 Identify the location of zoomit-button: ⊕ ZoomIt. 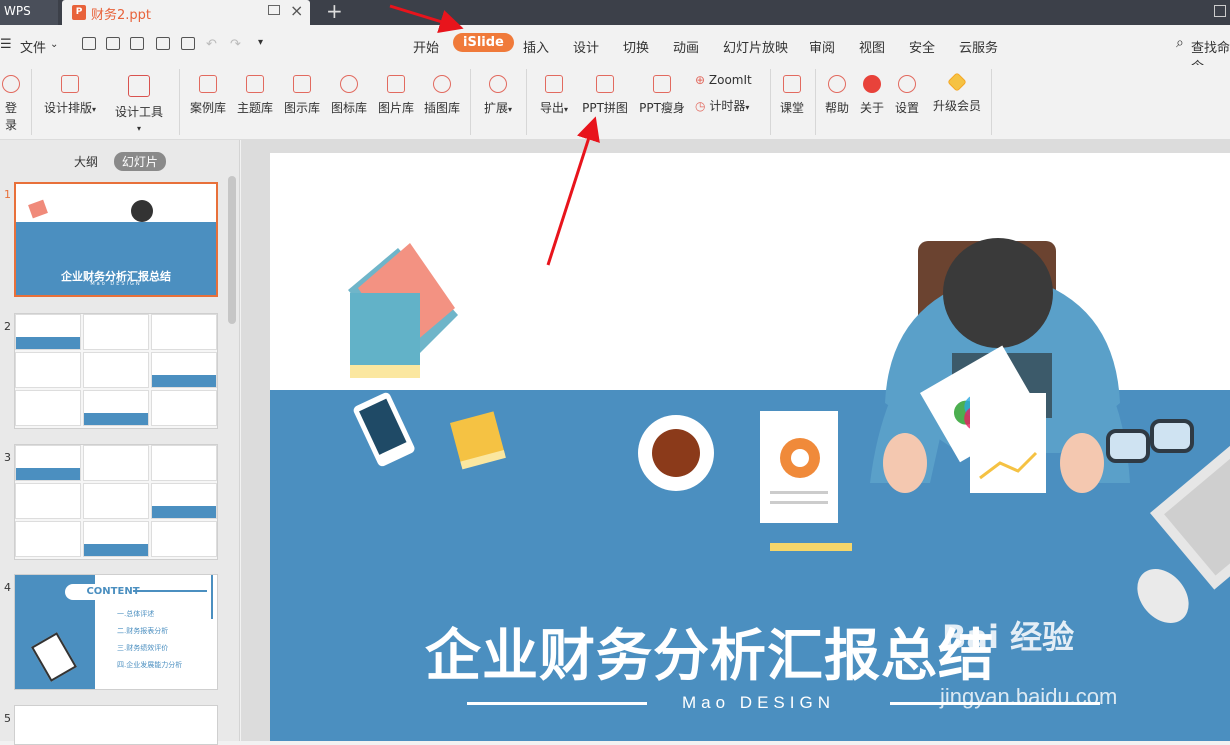
(727, 80).